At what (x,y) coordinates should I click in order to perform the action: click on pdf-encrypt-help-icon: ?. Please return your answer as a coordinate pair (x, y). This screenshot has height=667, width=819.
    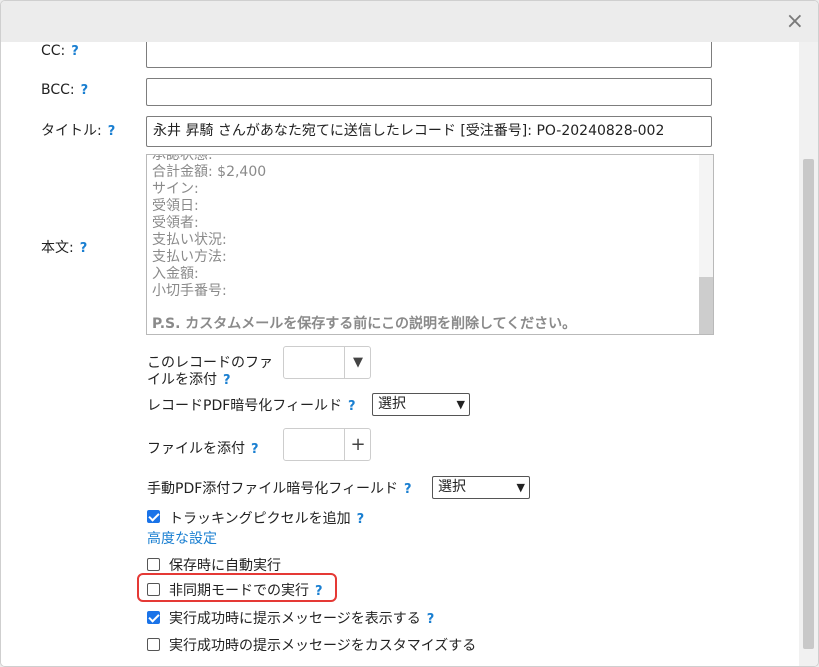
    Looking at the image, I should click on (352, 406).